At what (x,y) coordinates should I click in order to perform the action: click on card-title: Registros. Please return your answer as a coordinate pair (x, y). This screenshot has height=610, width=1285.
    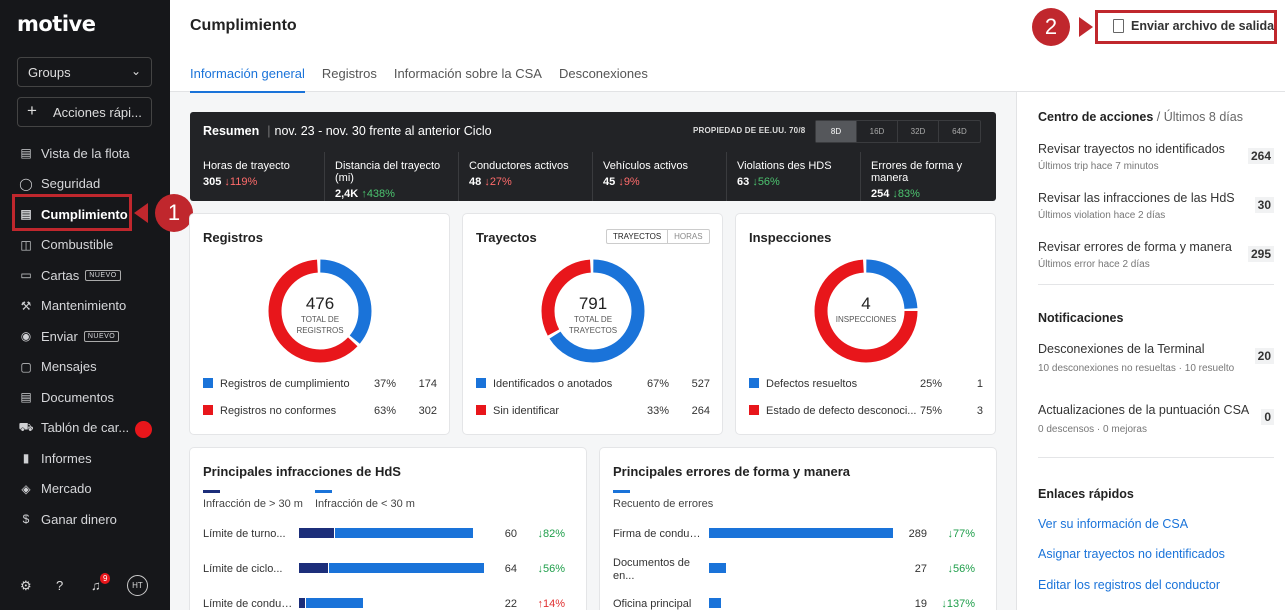
    Looking at the image, I should click on (233, 237).